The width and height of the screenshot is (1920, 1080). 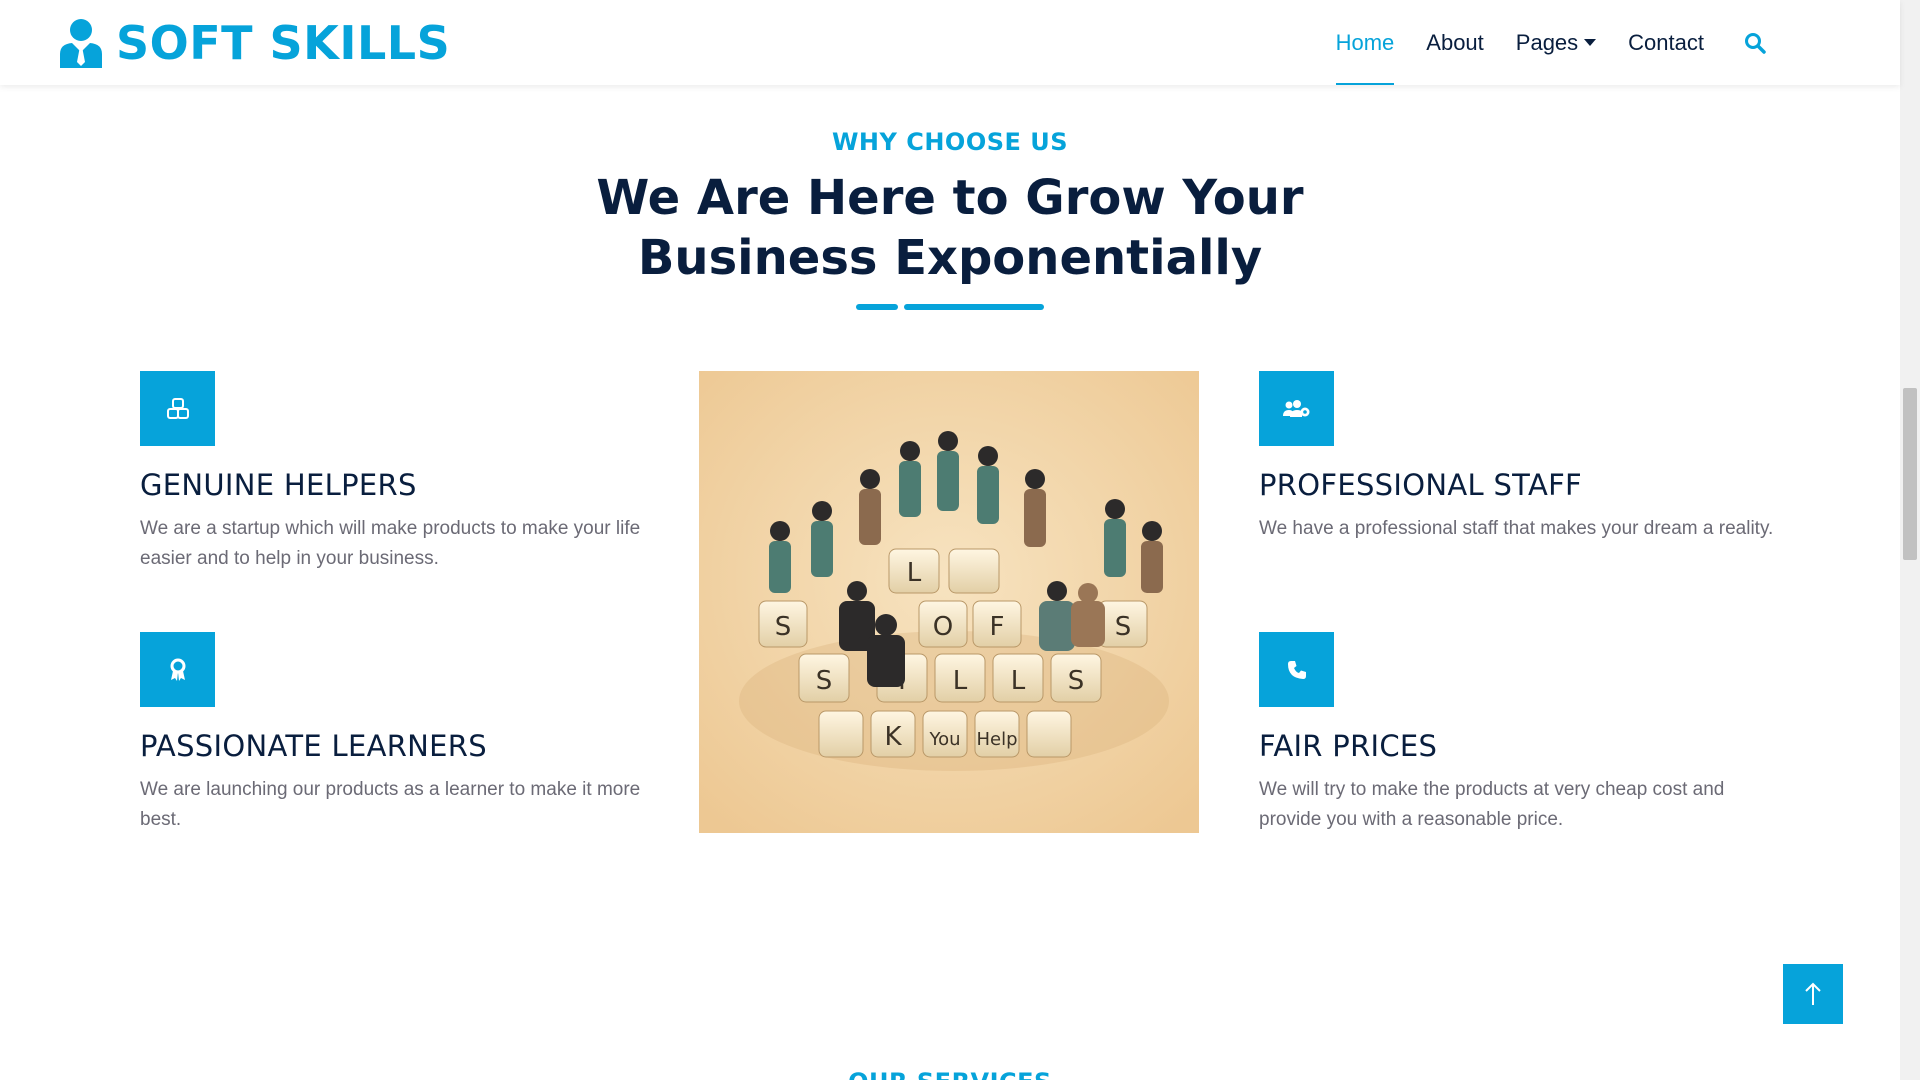 I want to click on brand-name: SOFT SKILLS, so click(x=283, y=42).